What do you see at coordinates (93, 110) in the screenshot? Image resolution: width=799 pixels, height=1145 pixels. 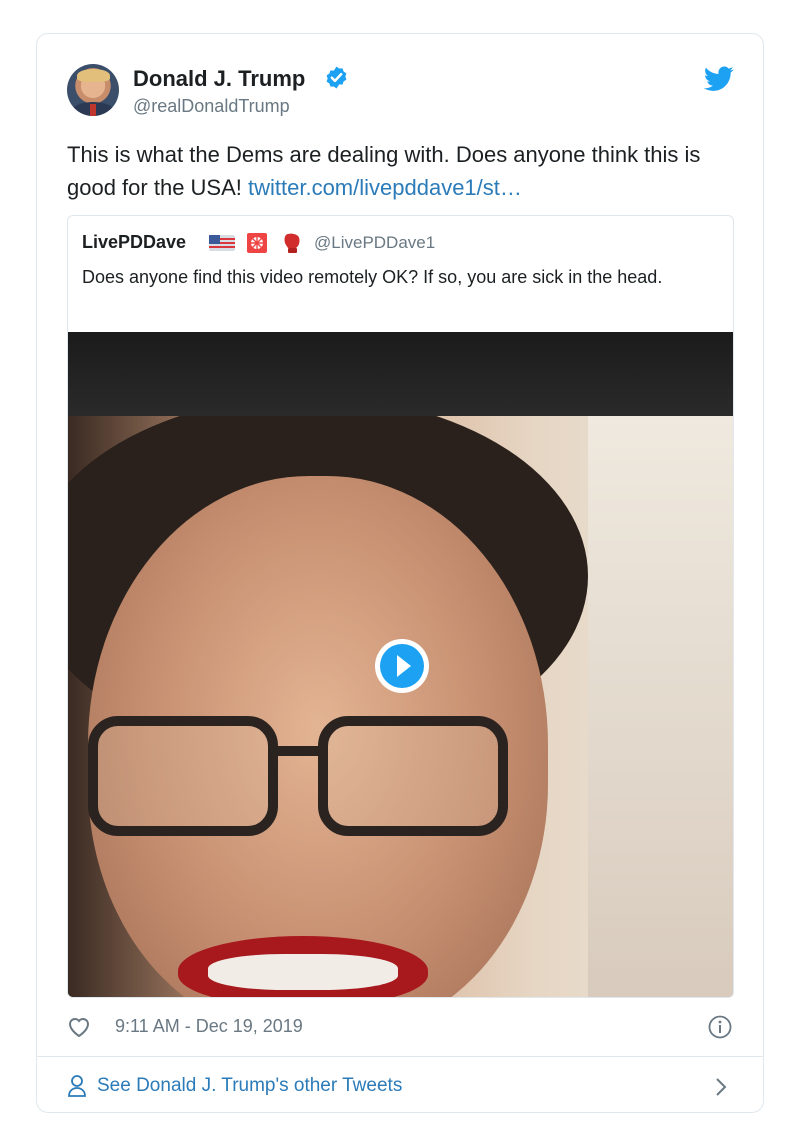 I see `avatar-tie` at bounding box center [93, 110].